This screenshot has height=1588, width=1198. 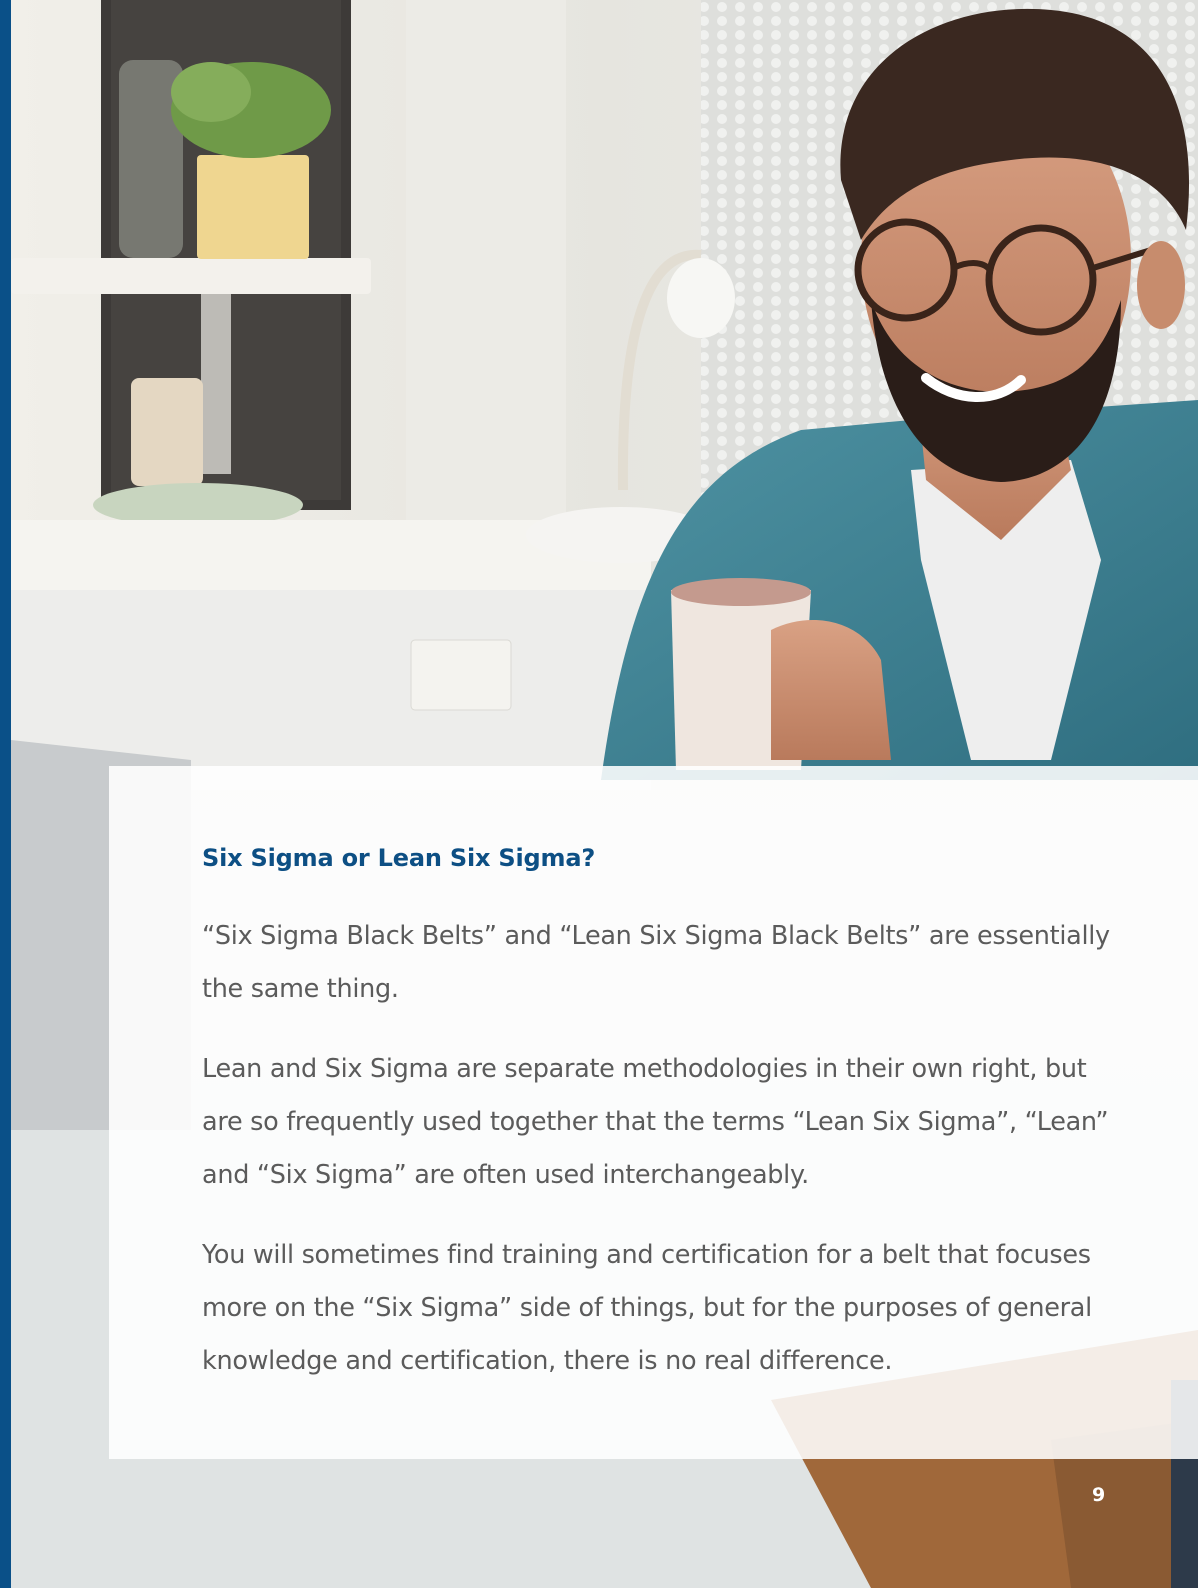 I want to click on section-title: Six Sigma or Lean Six Sigma?, so click(x=399, y=858).